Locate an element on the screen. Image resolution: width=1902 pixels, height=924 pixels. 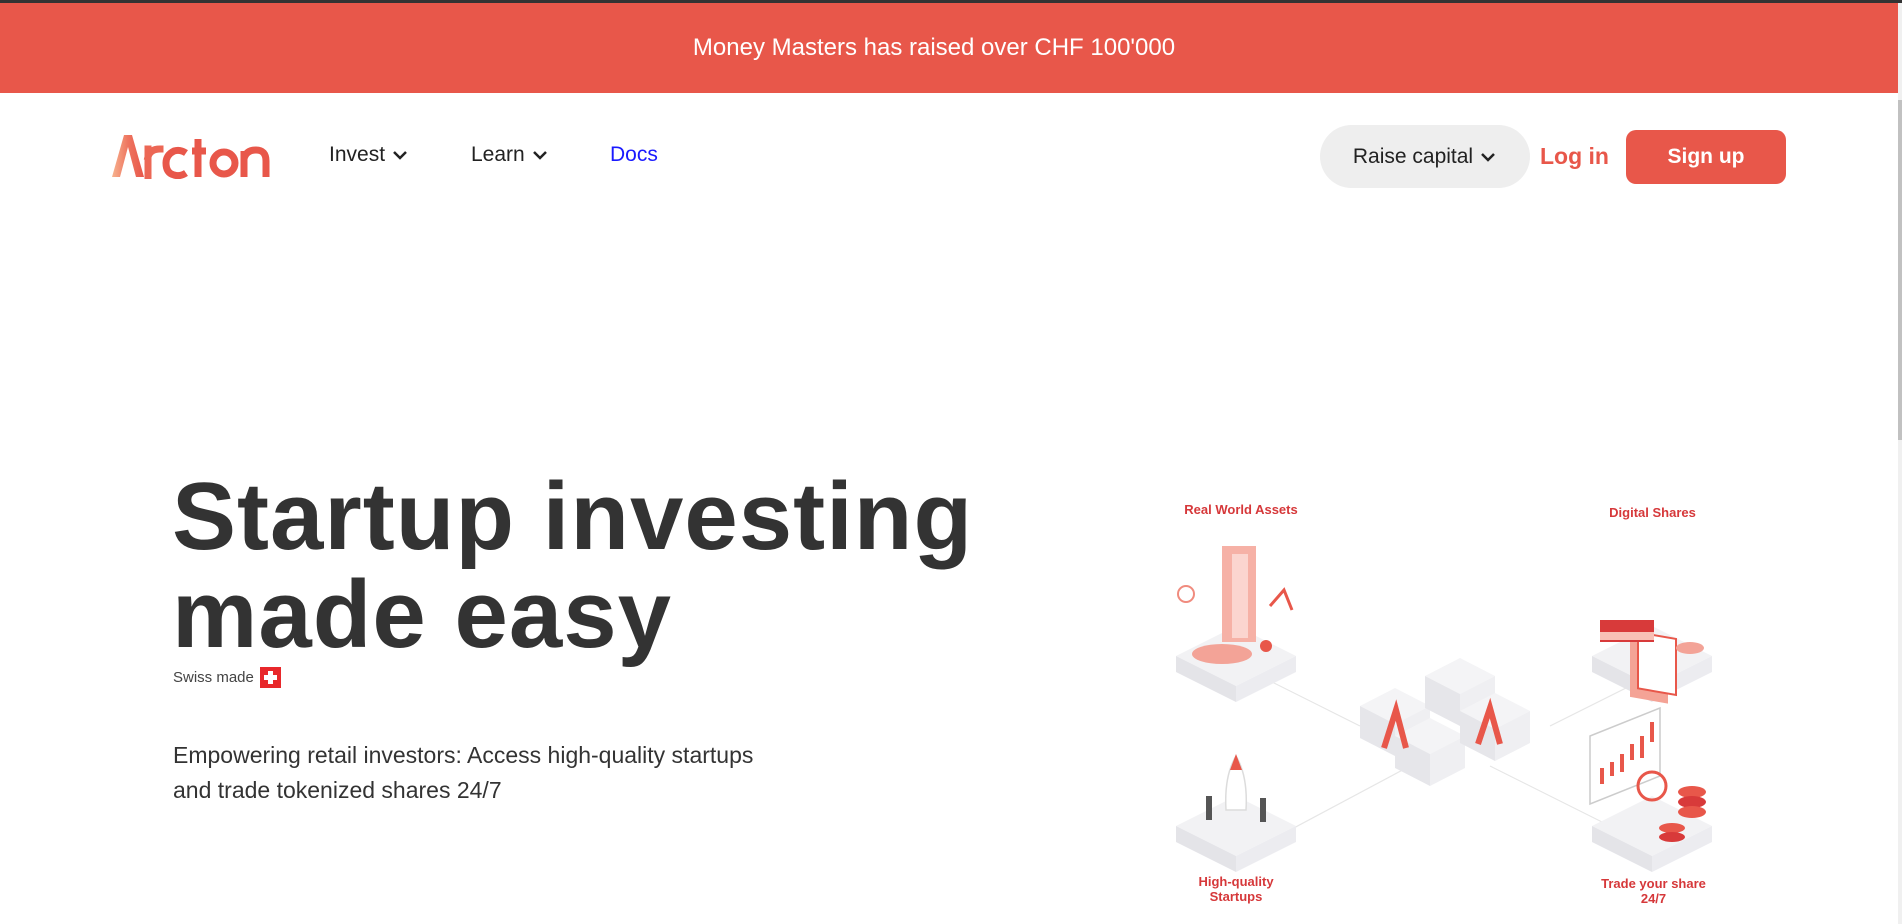
nav-invest: Invest is located at coordinates (369, 155).